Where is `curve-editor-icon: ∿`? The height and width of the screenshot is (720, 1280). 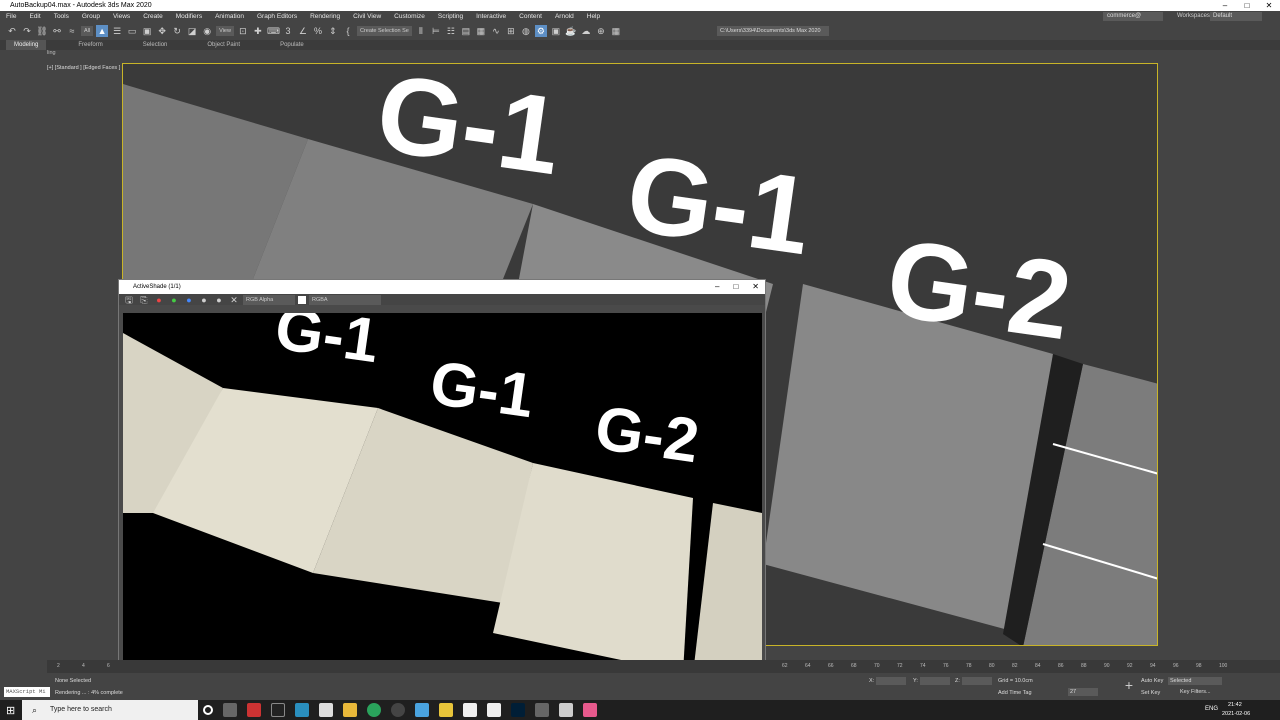
curve-editor-icon: ∿ is located at coordinates (496, 31).